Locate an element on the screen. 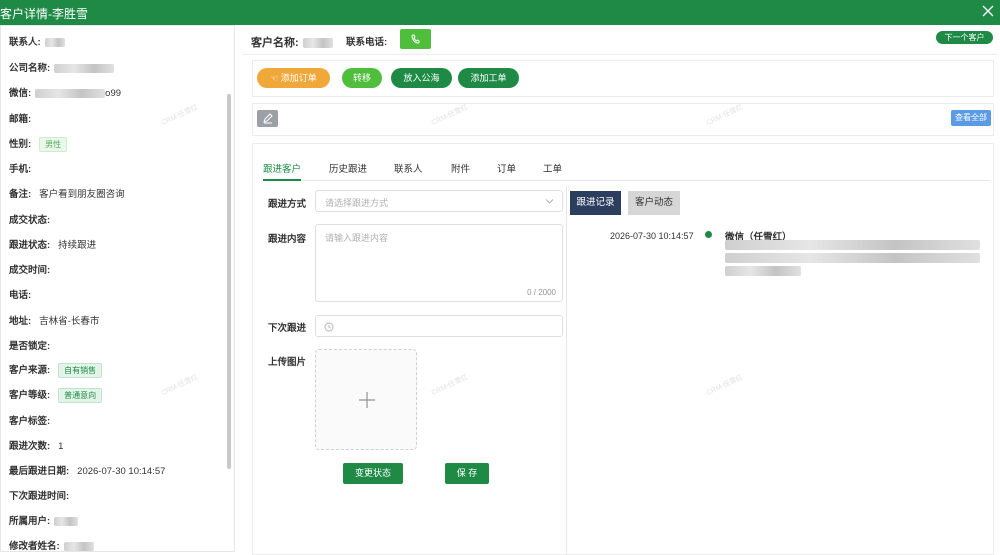  field-follow-count: 跟进次数: 1 is located at coordinates (36, 446).